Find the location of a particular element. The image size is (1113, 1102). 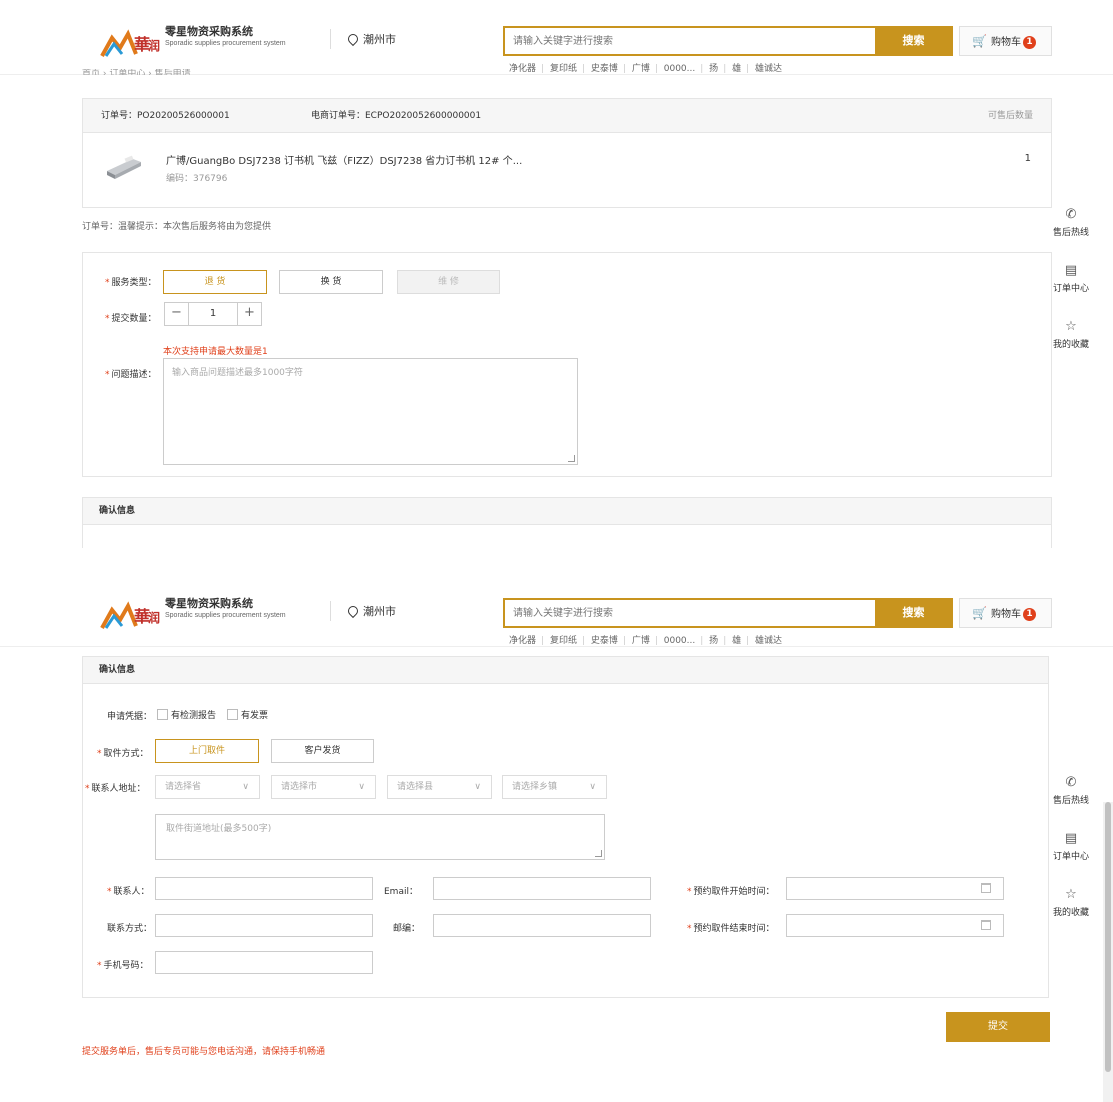

zip-input is located at coordinates (542, 925).